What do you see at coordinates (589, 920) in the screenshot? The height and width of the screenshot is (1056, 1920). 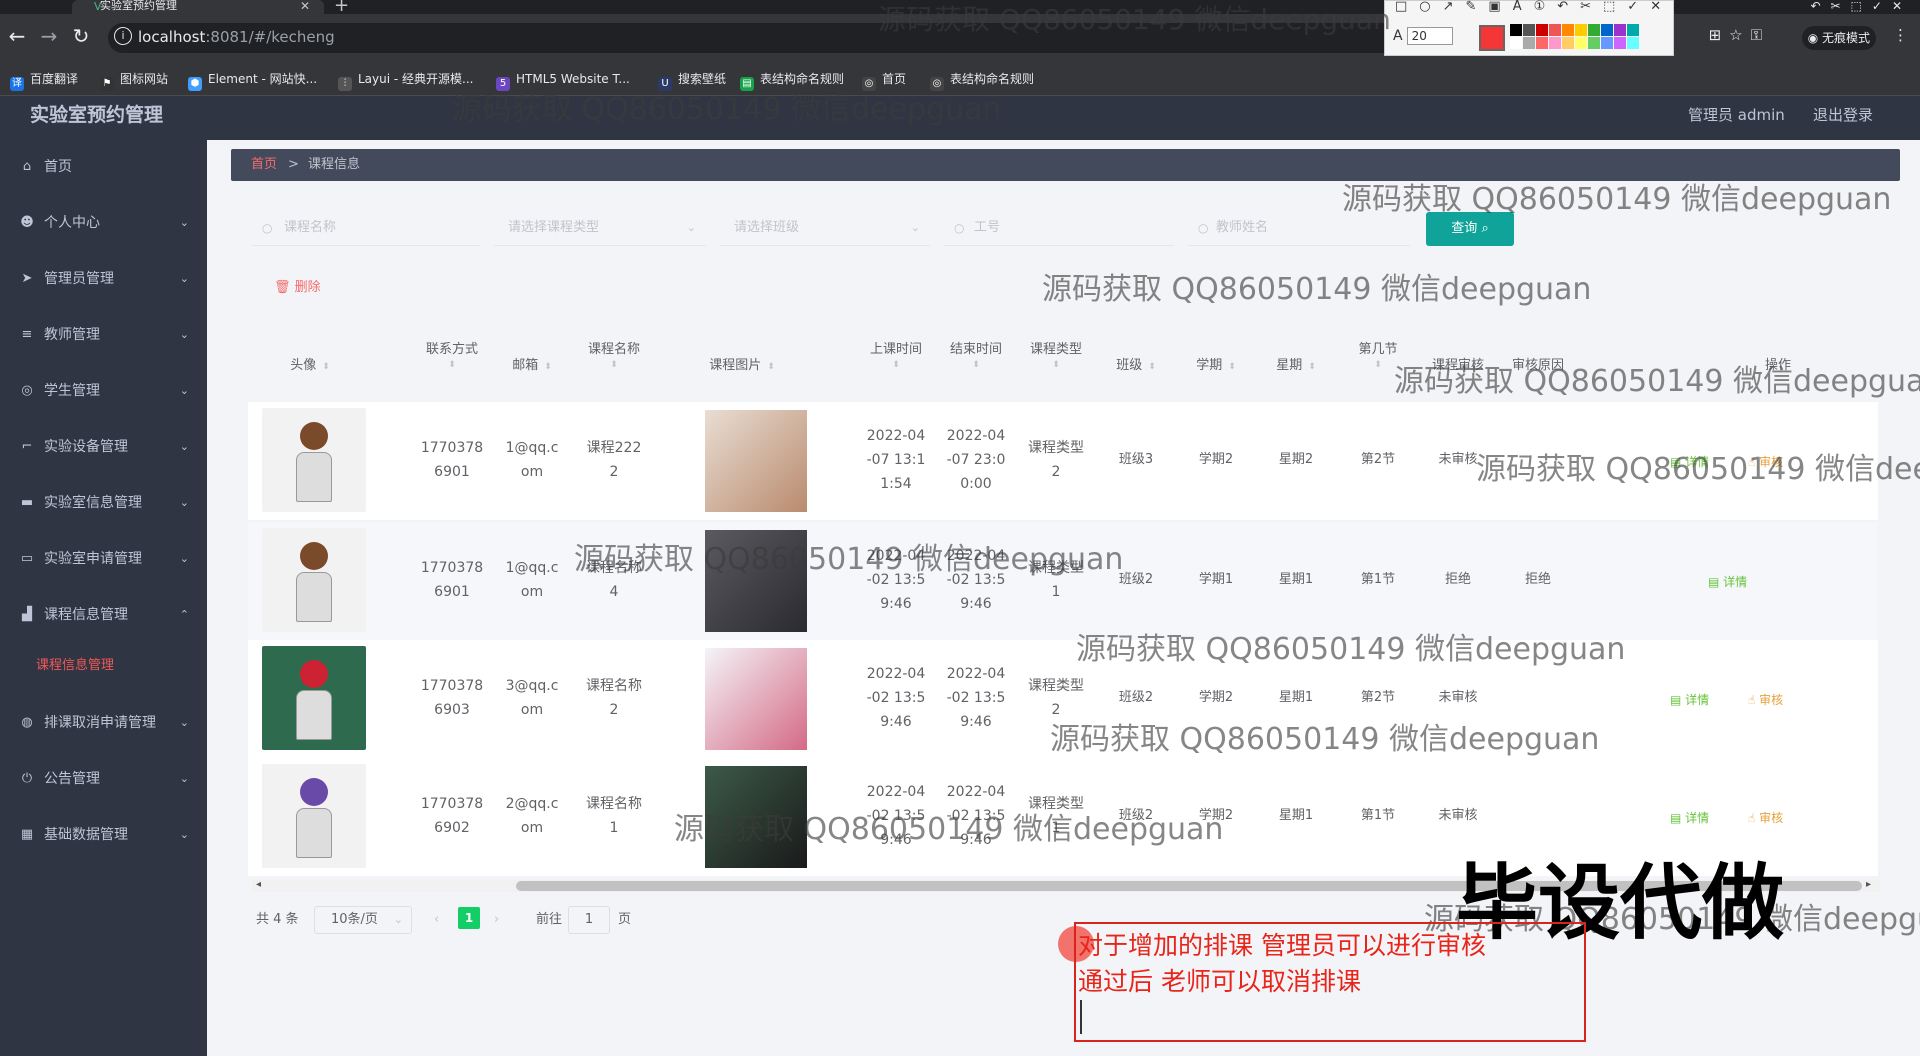 I see `goto-page-input: 1` at bounding box center [589, 920].